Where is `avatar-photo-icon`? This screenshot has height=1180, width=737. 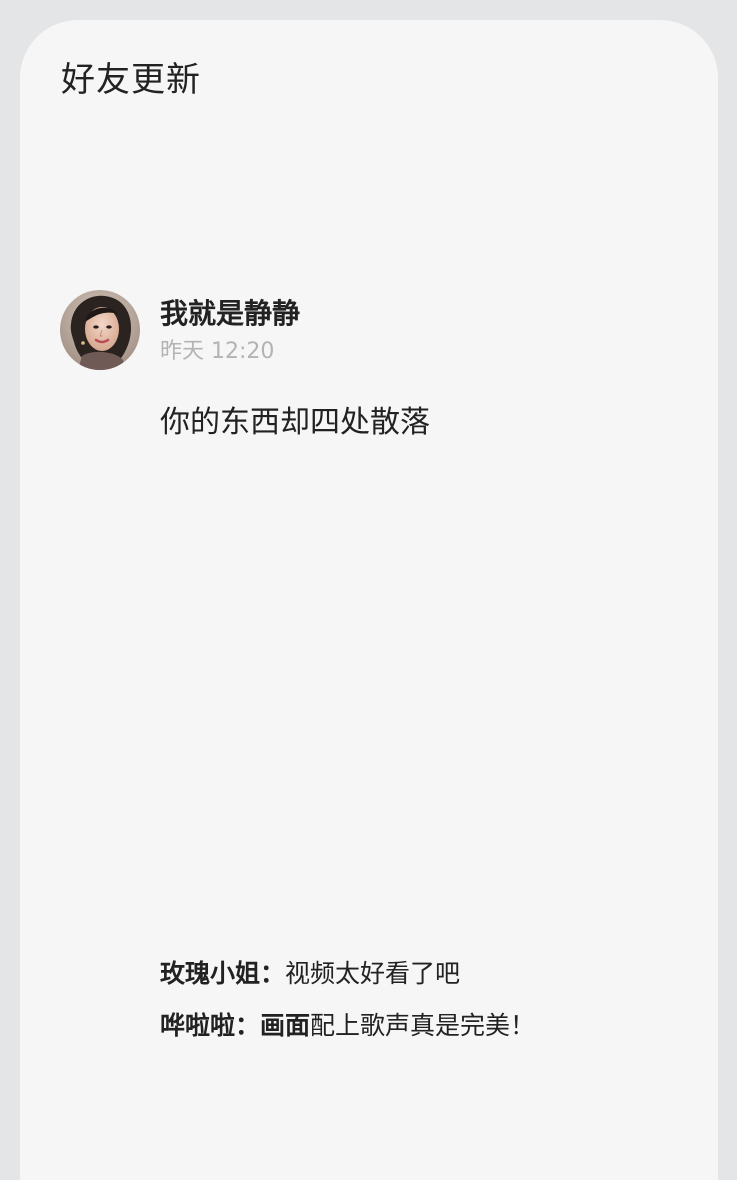
avatar-photo-icon is located at coordinates (100, 330).